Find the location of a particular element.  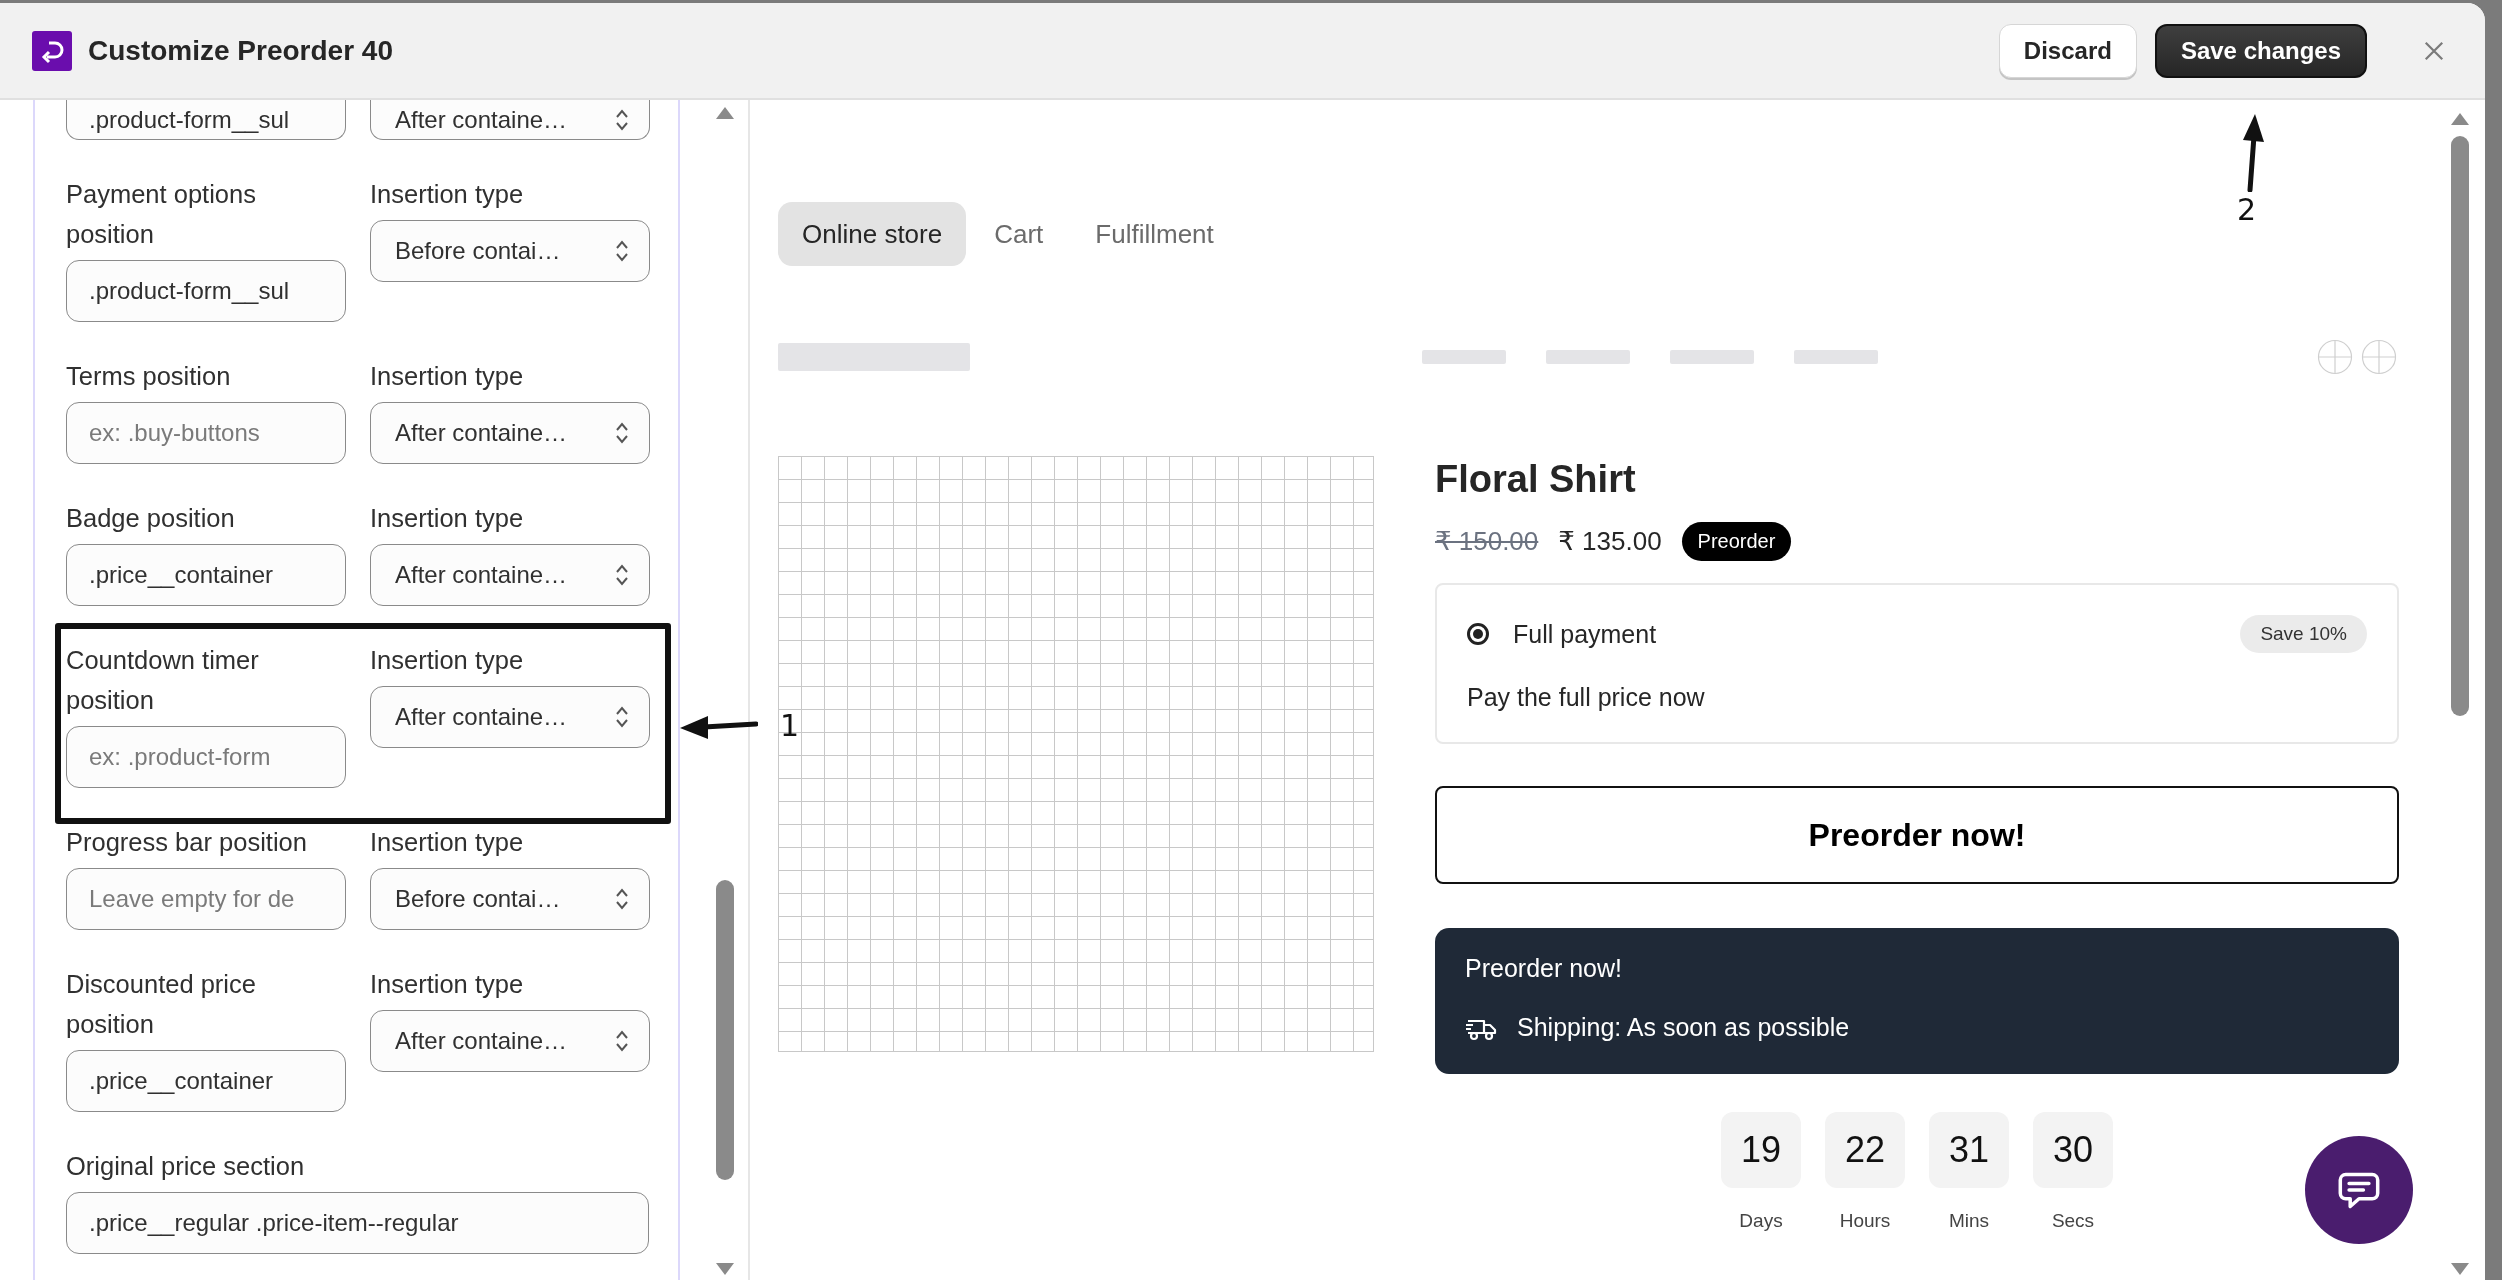

selector-input: .price__regular .price-item--regular is located at coordinates (357, 1223).